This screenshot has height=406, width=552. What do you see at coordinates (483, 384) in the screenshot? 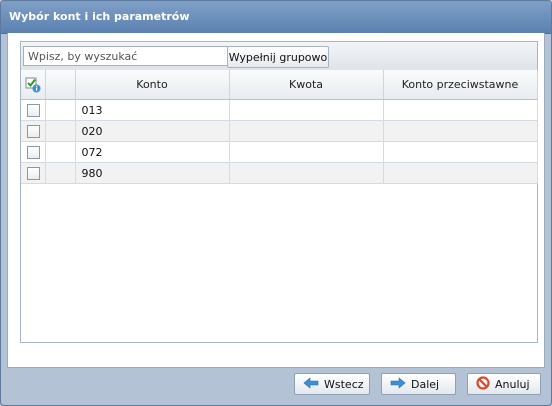
I see `cancel-icon` at bounding box center [483, 384].